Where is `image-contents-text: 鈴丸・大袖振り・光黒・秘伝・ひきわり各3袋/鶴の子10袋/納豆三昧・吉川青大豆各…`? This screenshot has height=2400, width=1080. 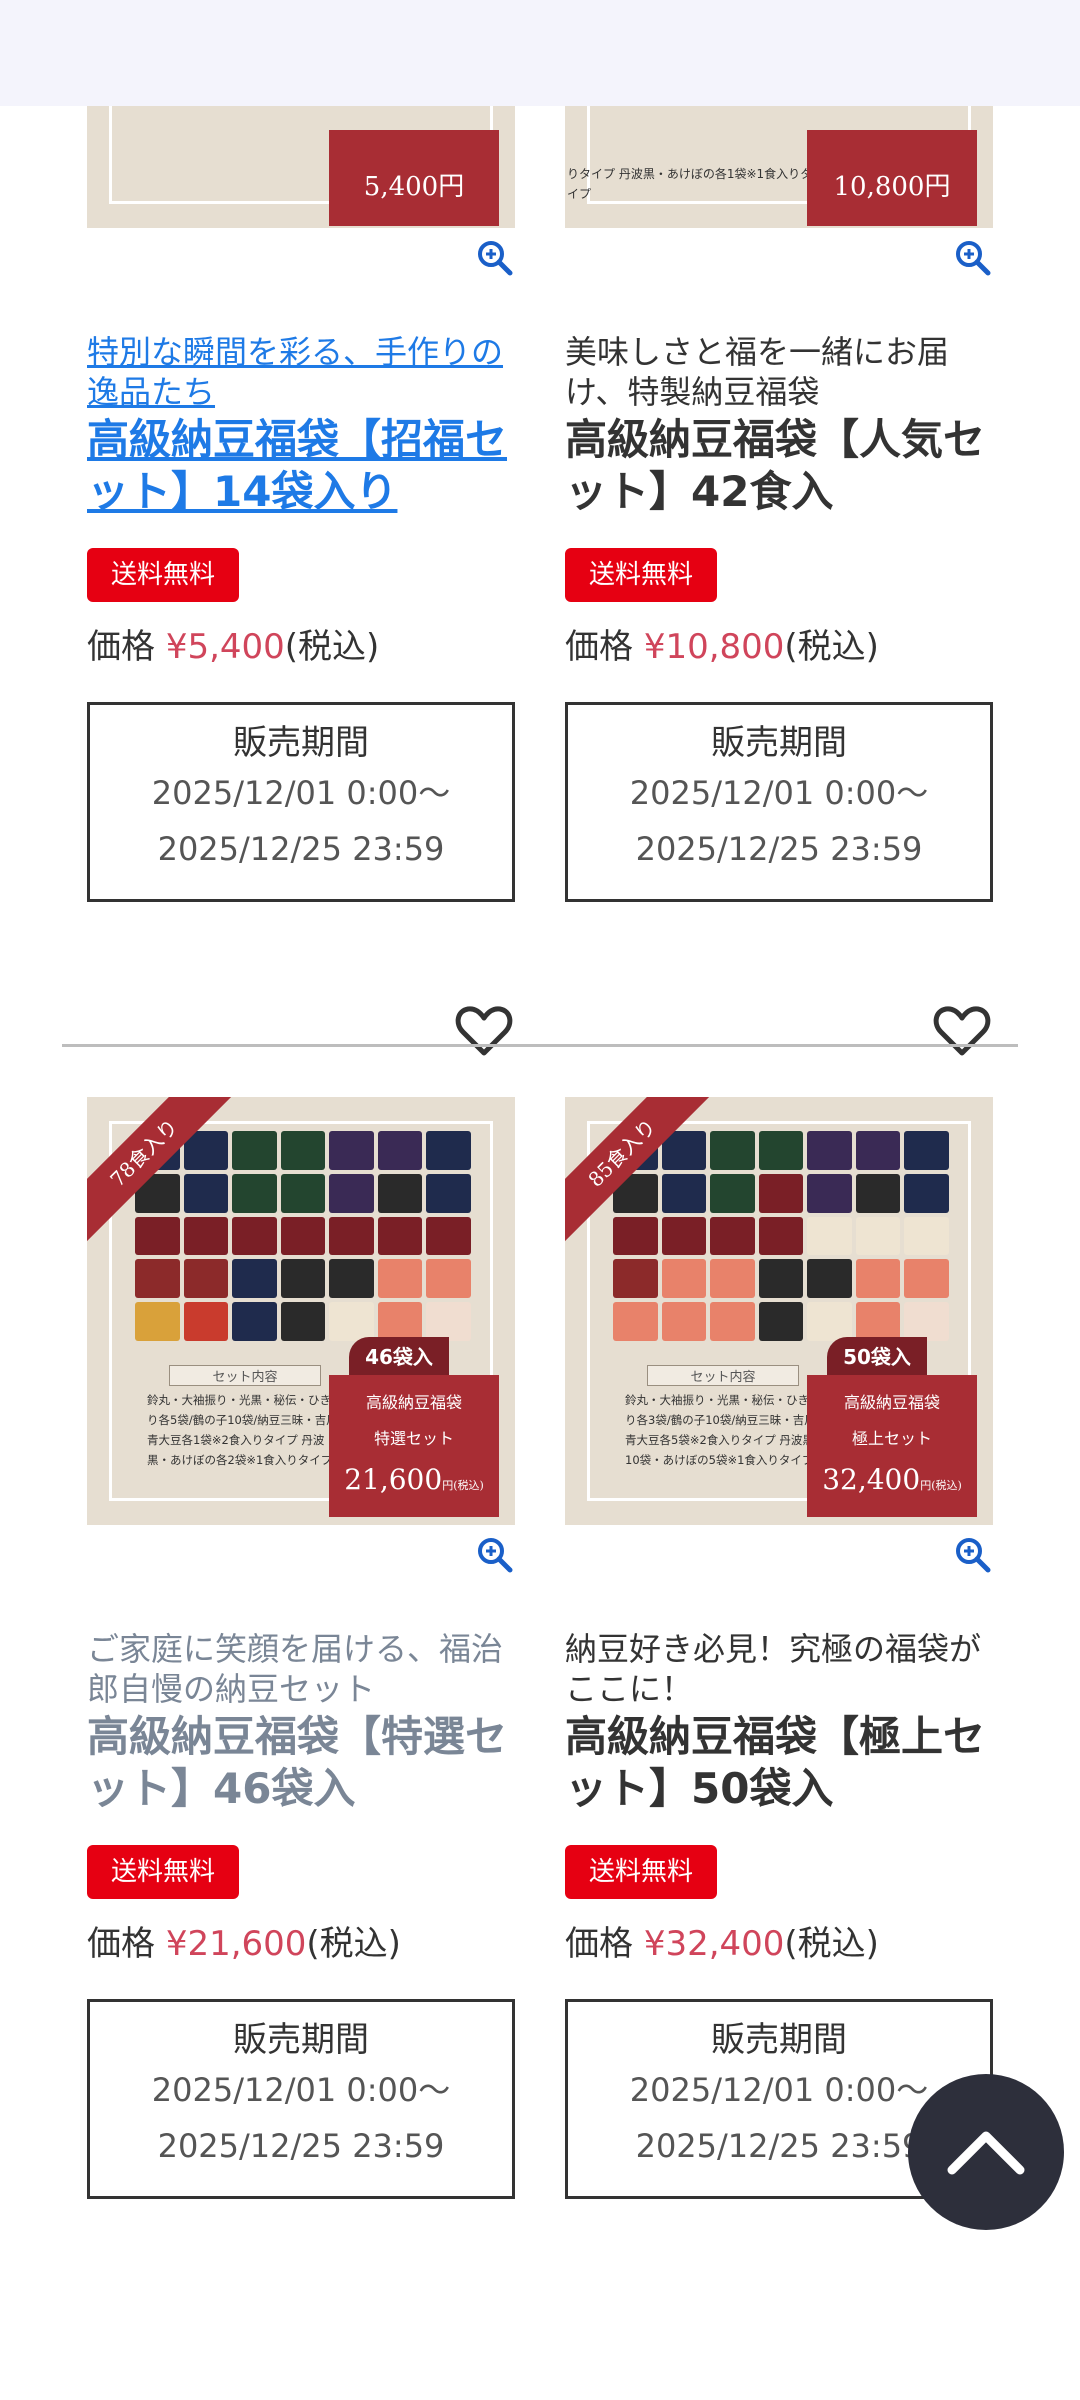 image-contents-text: 鈴丸・大袖振り・光黒・秘伝・ひきわり各3袋/鶴の子10袋/納豆三昧・吉川青大豆各… is located at coordinates (723, 1430).